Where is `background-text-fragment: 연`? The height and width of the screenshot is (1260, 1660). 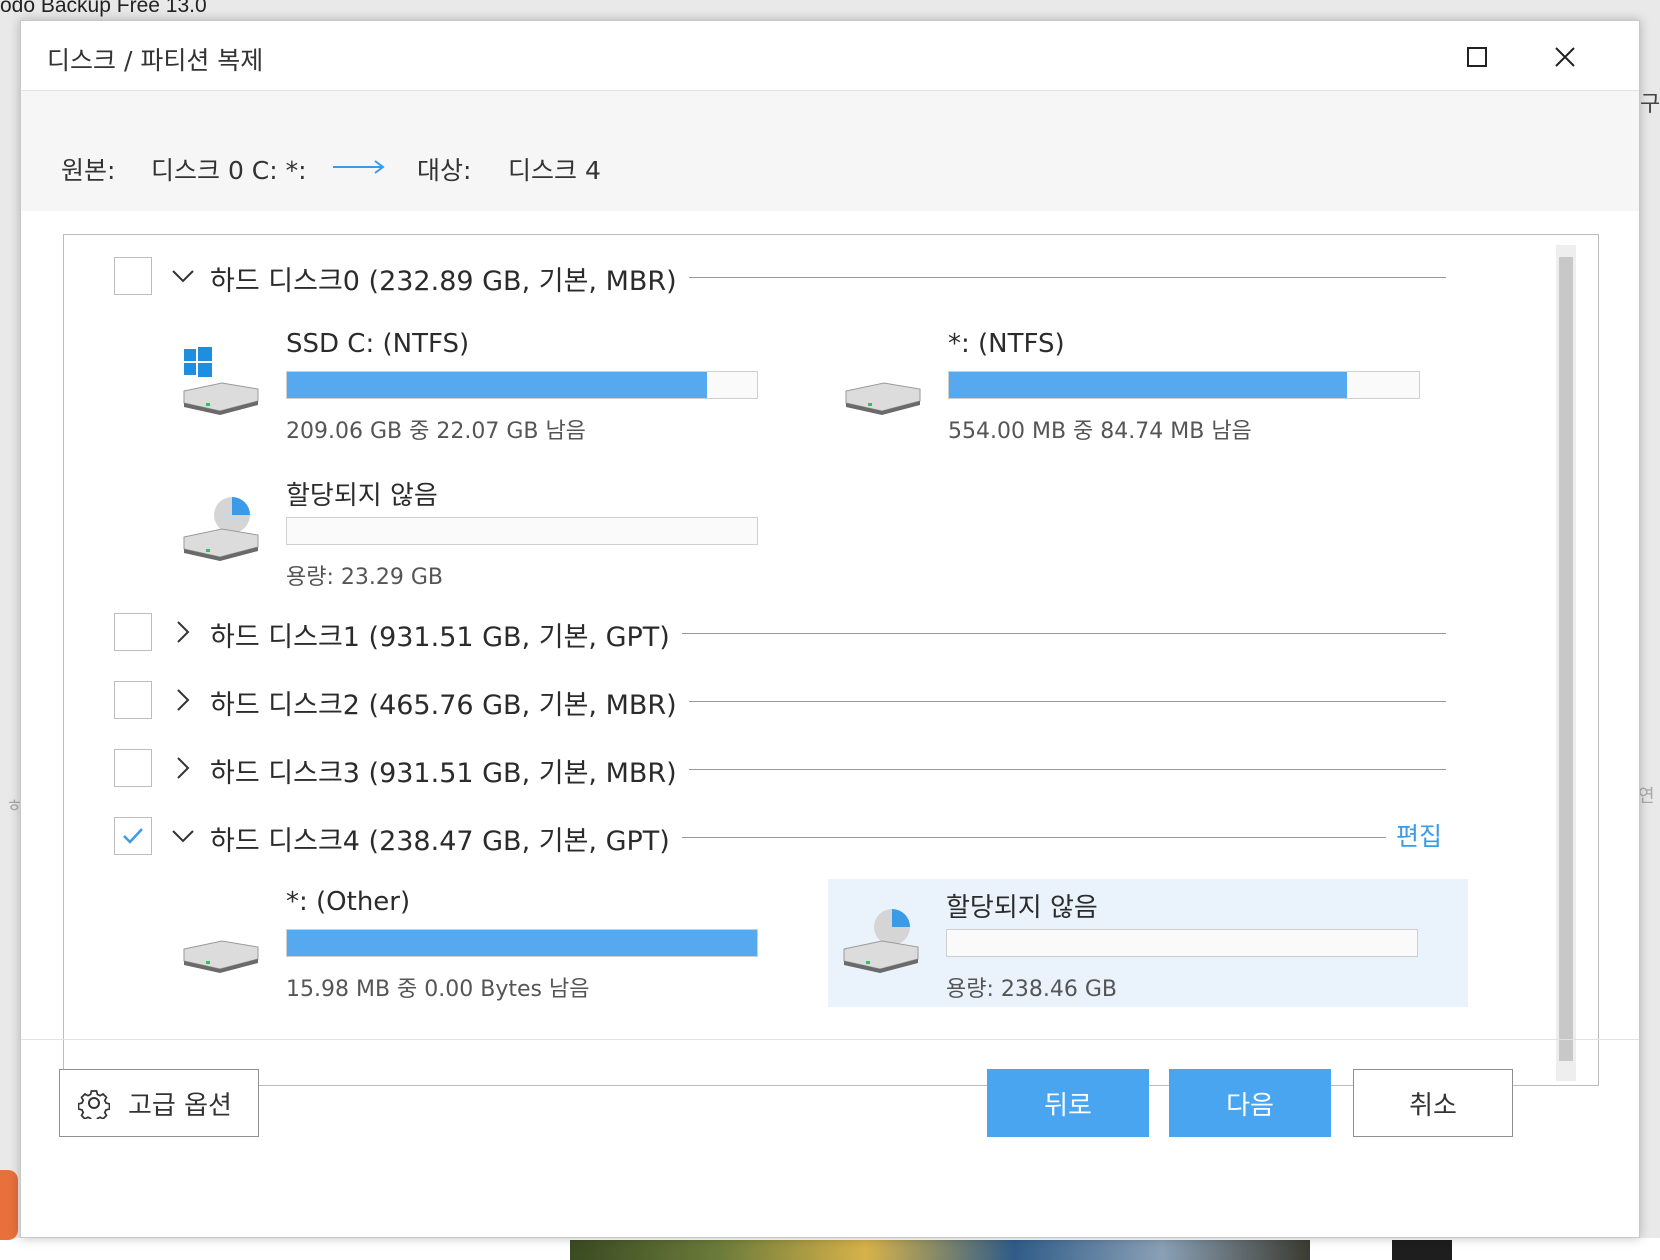 background-text-fragment: 연 is located at coordinates (1646, 796).